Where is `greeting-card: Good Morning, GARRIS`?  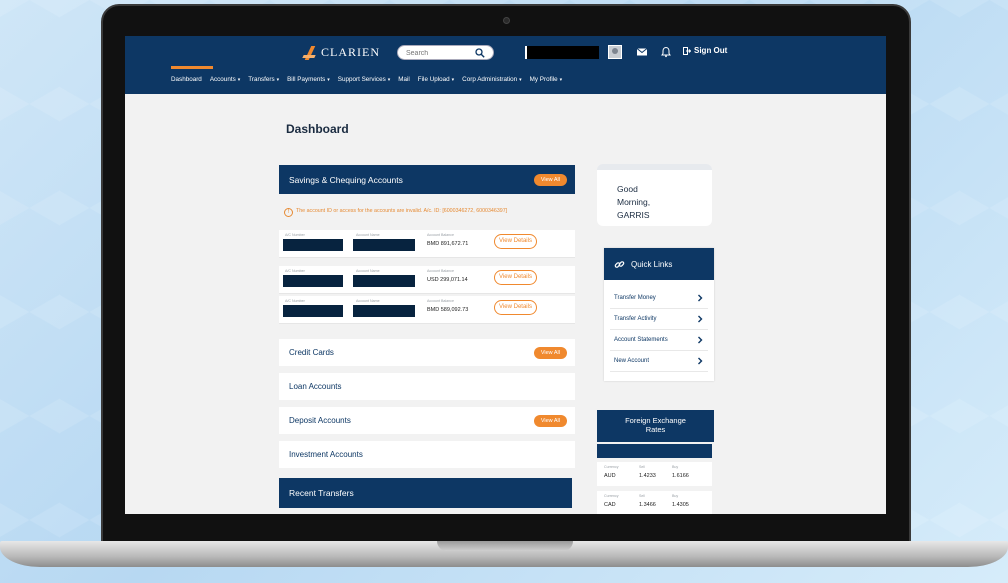 greeting-card: Good Morning, GARRIS is located at coordinates (654, 195).